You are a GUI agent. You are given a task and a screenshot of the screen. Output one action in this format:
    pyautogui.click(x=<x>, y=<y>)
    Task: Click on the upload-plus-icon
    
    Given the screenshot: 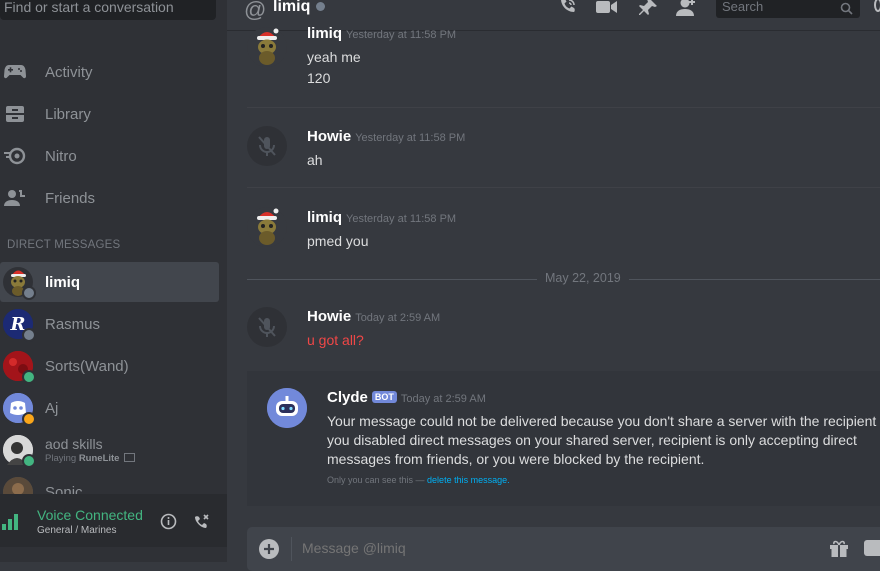 What is the action you would take?
    pyautogui.click(x=269, y=549)
    